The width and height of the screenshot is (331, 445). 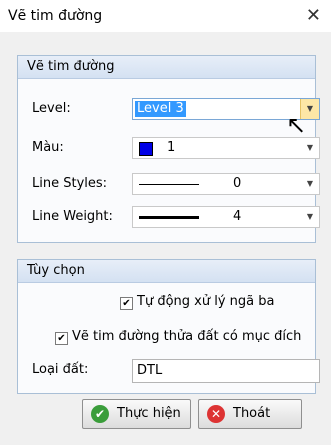 I want to click on line-weight-label: Line Weight:, so click(x=72, y=216).